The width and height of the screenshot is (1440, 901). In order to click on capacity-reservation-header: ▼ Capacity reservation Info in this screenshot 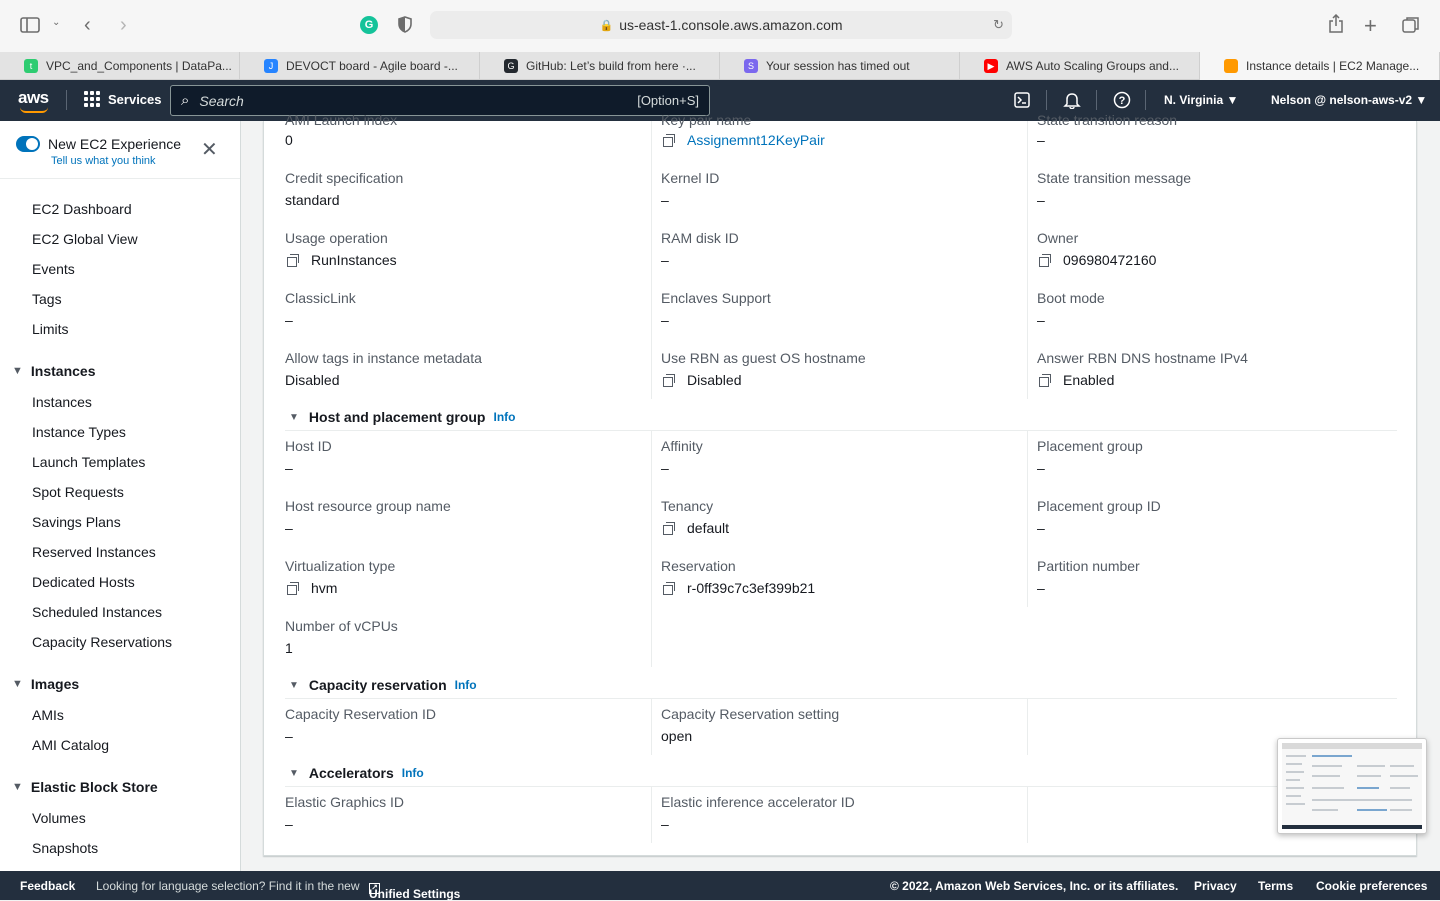, I will do `click(383, 685)`.